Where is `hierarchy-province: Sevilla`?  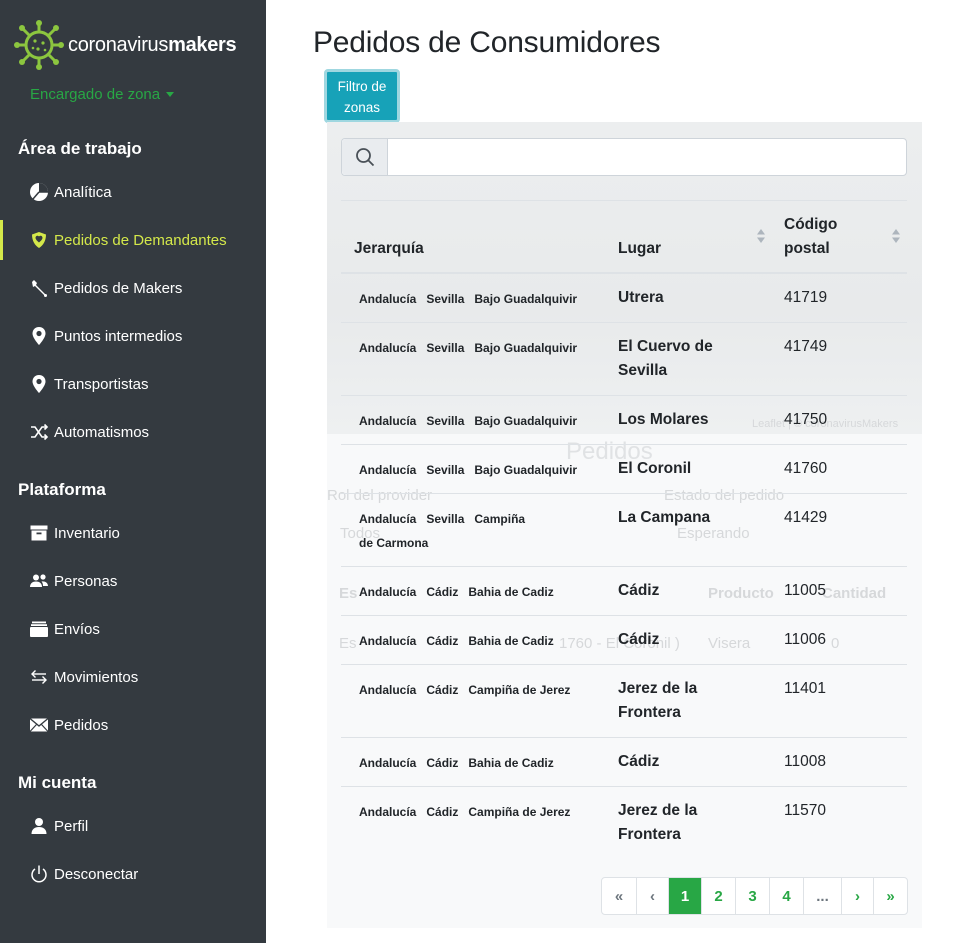
hierarchy-province: Sevilla is located at coordinates (445, 519).